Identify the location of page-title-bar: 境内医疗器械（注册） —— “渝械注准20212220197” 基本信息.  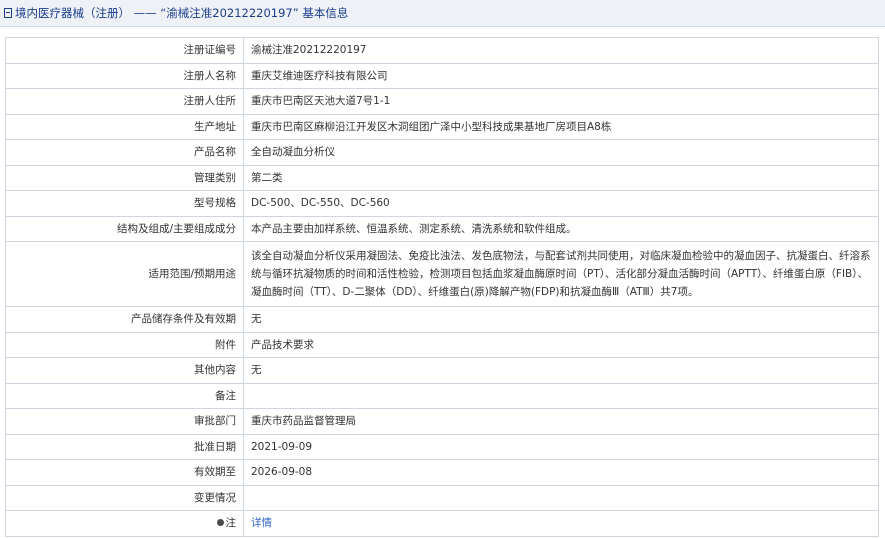
(442, 13).